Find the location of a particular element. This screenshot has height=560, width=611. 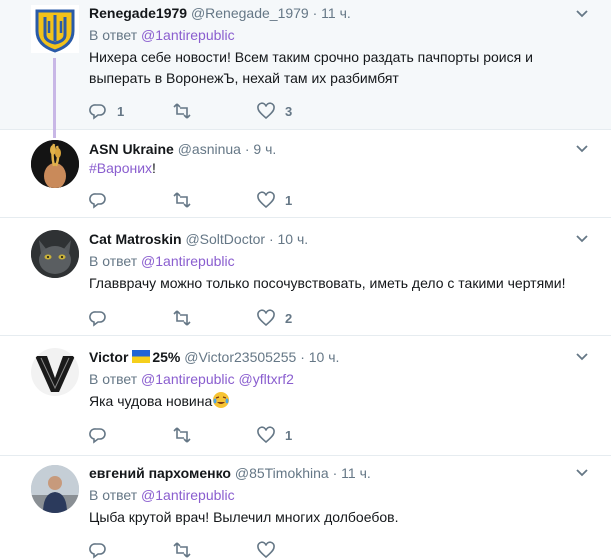

like-count: 2 is located at coordinates (289, 318).